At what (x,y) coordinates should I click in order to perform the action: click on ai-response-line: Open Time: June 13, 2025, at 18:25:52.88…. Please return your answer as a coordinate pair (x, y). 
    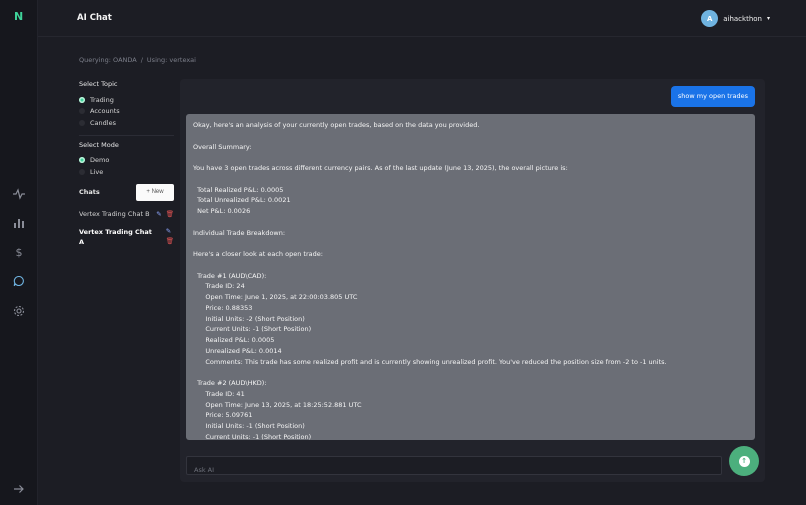
    Looking at the image, I should click on (277, 404).